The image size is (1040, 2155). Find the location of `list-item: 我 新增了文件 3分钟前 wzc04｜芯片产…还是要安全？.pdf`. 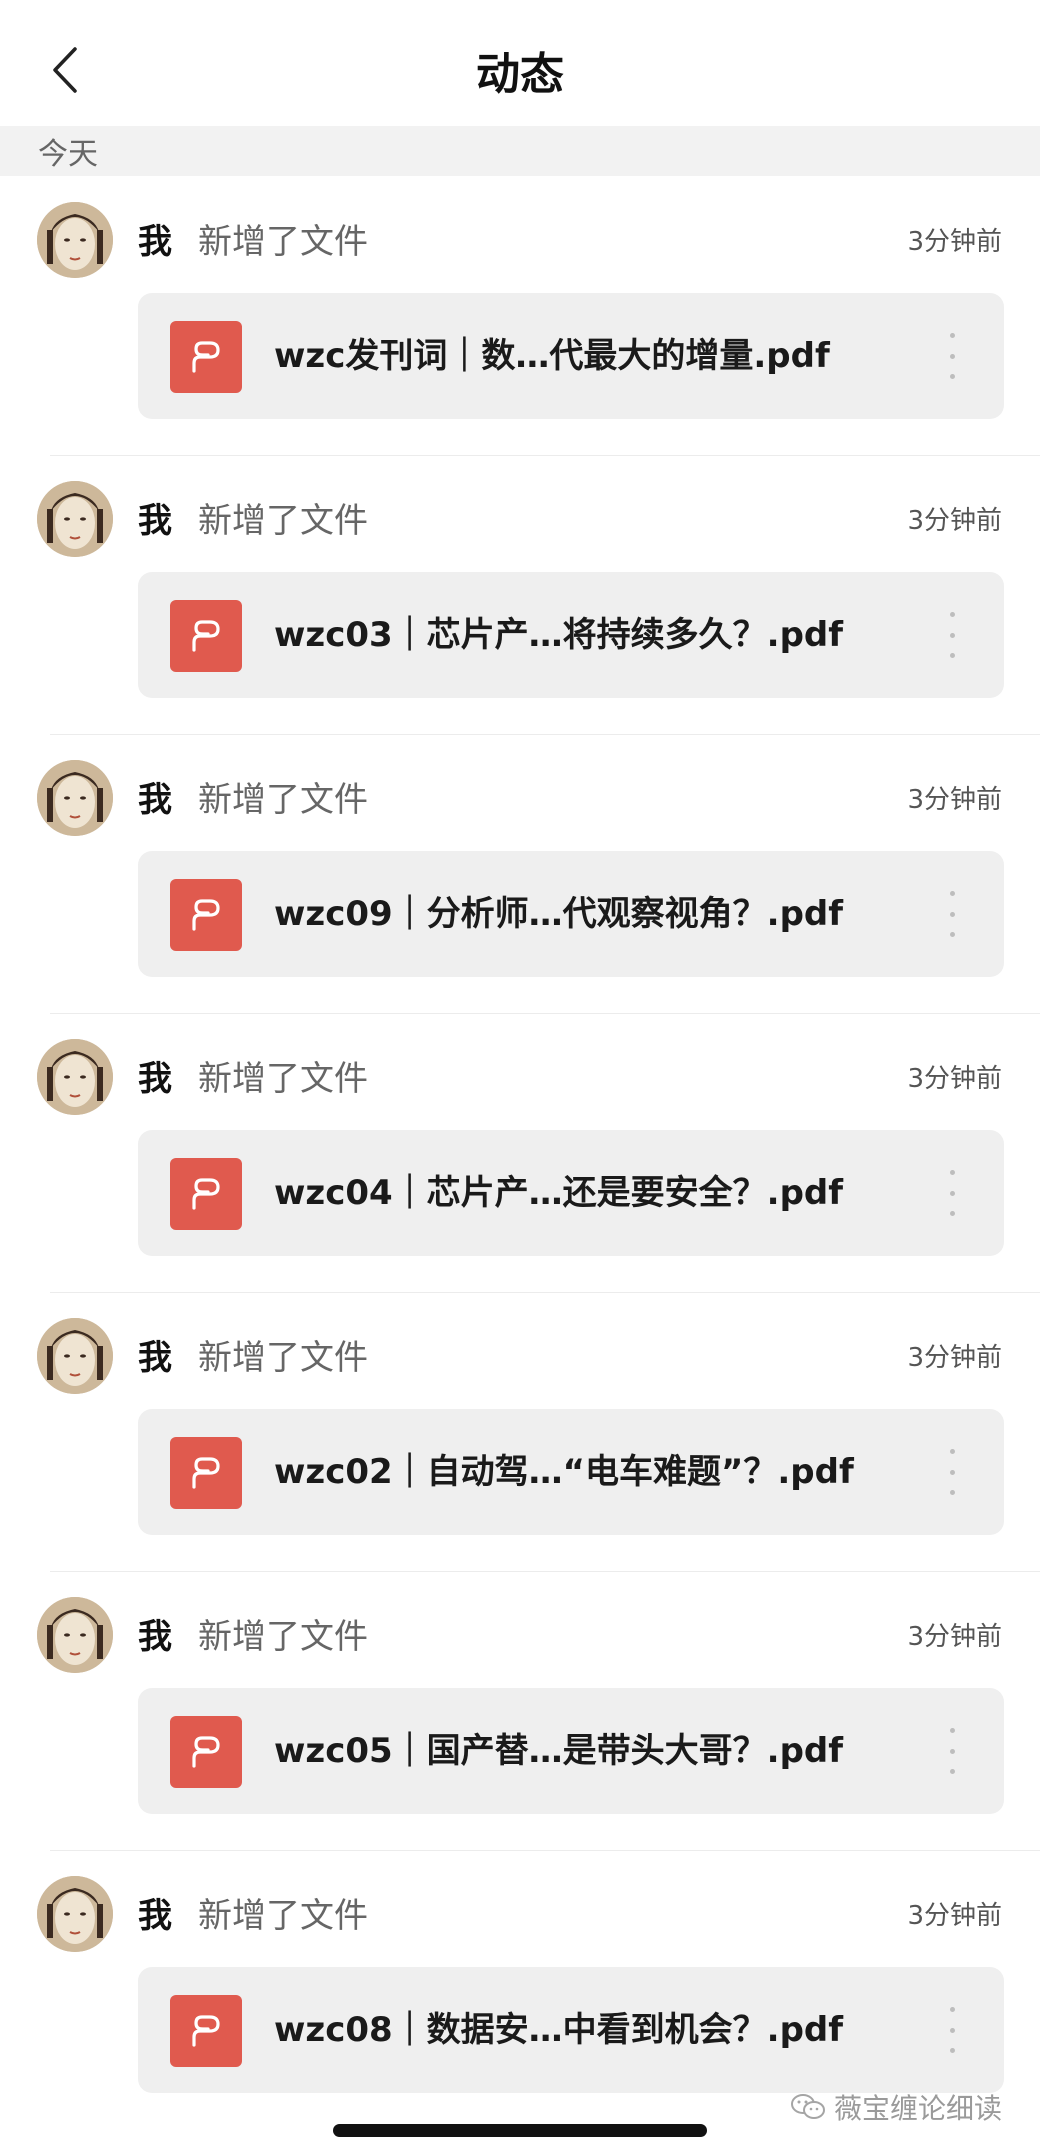

list-item: 我 新增了文件 3分钟前 wzc04｜芯片产…还是要安全？.pdf is located at coordinates (520, 1152).